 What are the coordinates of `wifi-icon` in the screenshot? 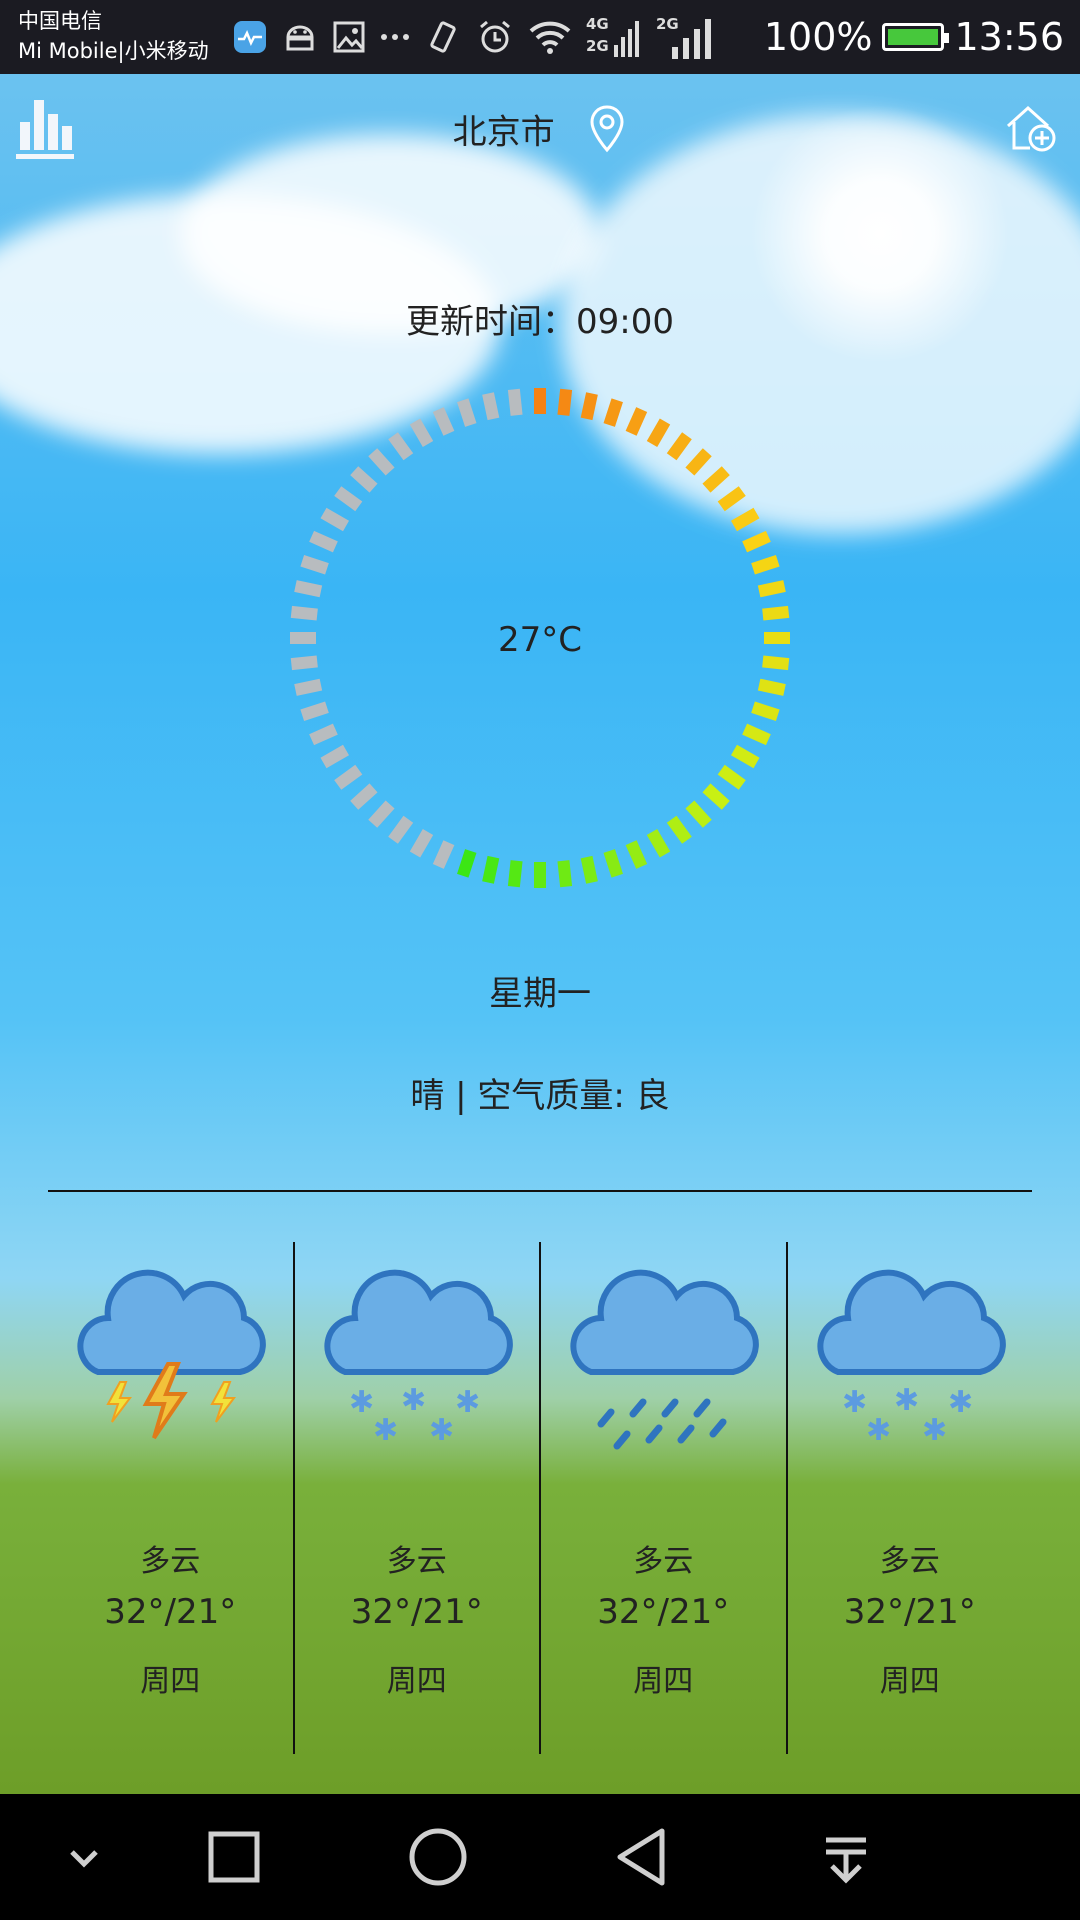 It's located at (550, 37).